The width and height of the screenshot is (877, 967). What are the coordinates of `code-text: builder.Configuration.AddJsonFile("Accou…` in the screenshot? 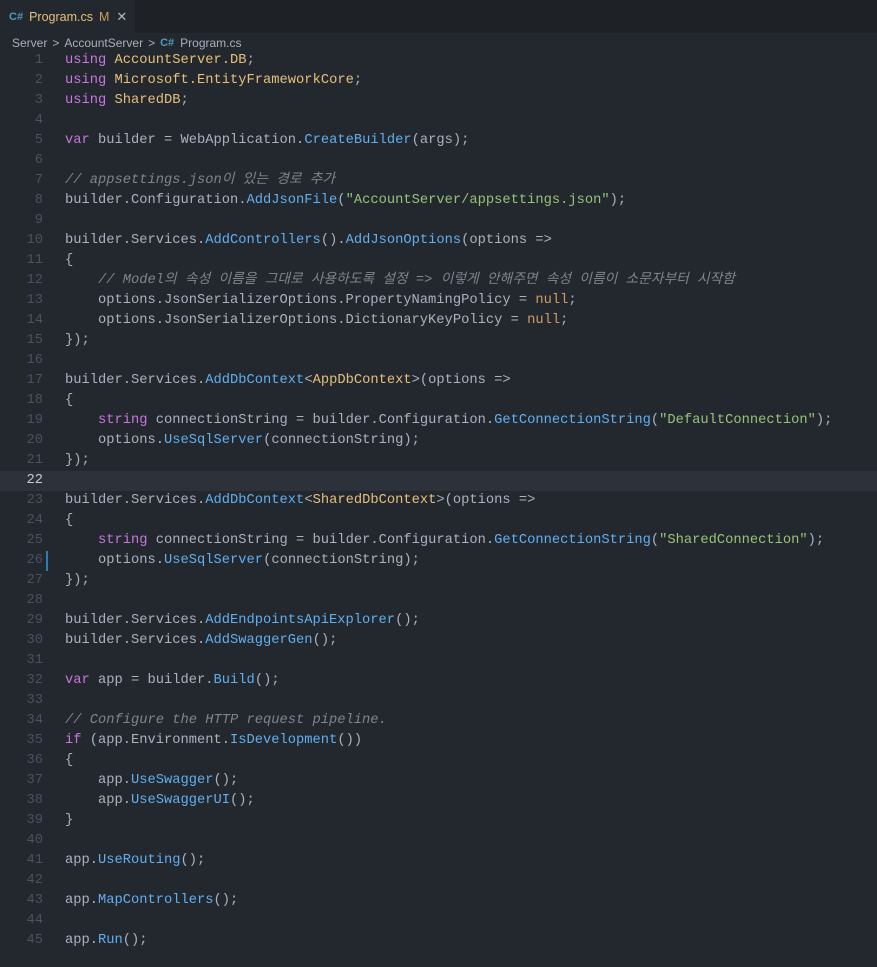 It's located at (345, 201).